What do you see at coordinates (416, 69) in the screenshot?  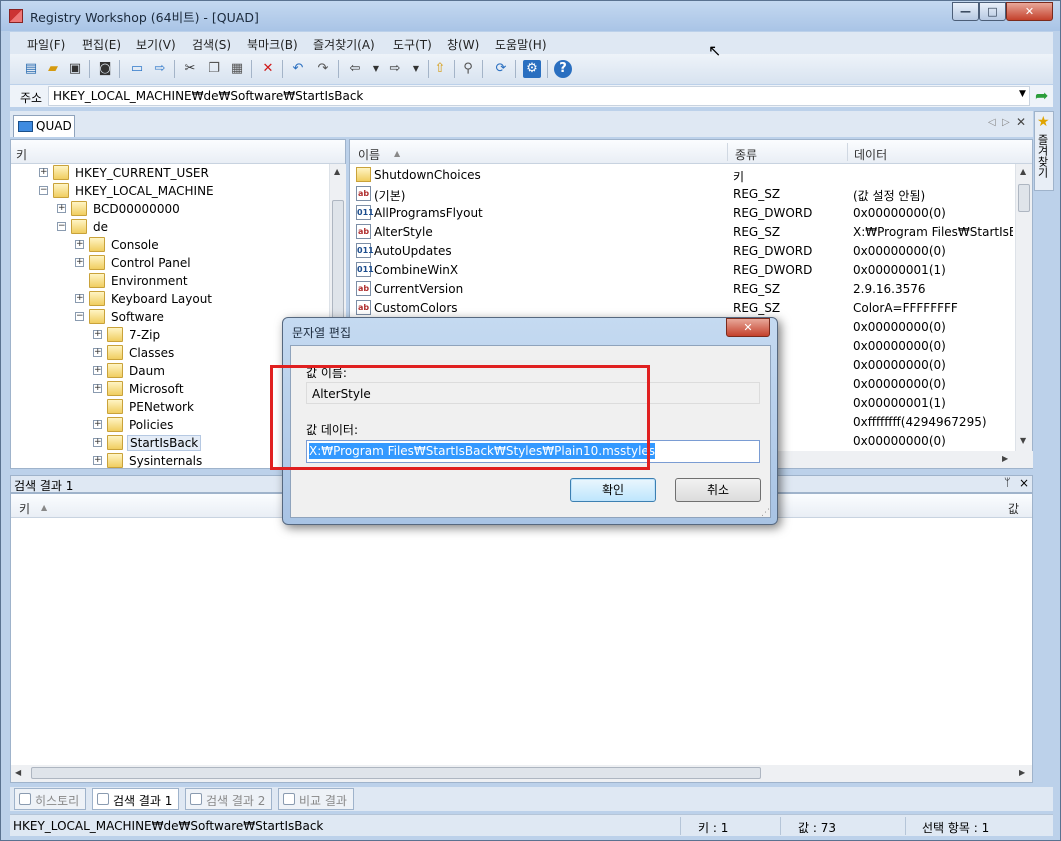 I see `forward-dropdown-icon: ▼` at bounding box center [416, 69].